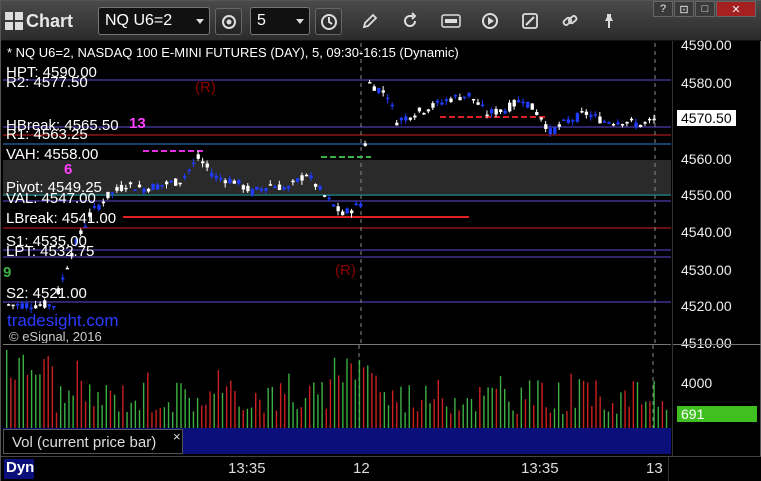 Image resolution: width=761 pixels, height=481 pixels. I want to click on window-title: Chart, so click(50, 20).